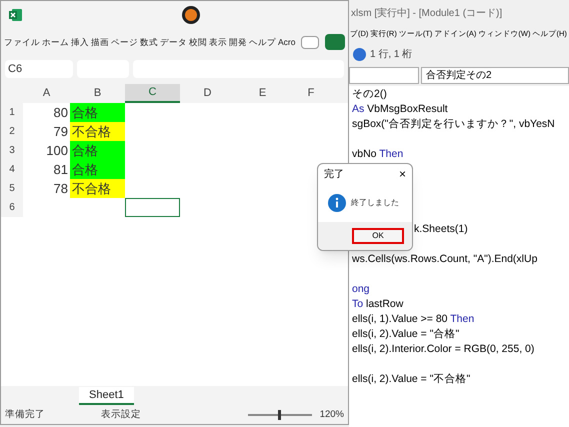  I want to click on excel-logo-icon, so click(16, 15).